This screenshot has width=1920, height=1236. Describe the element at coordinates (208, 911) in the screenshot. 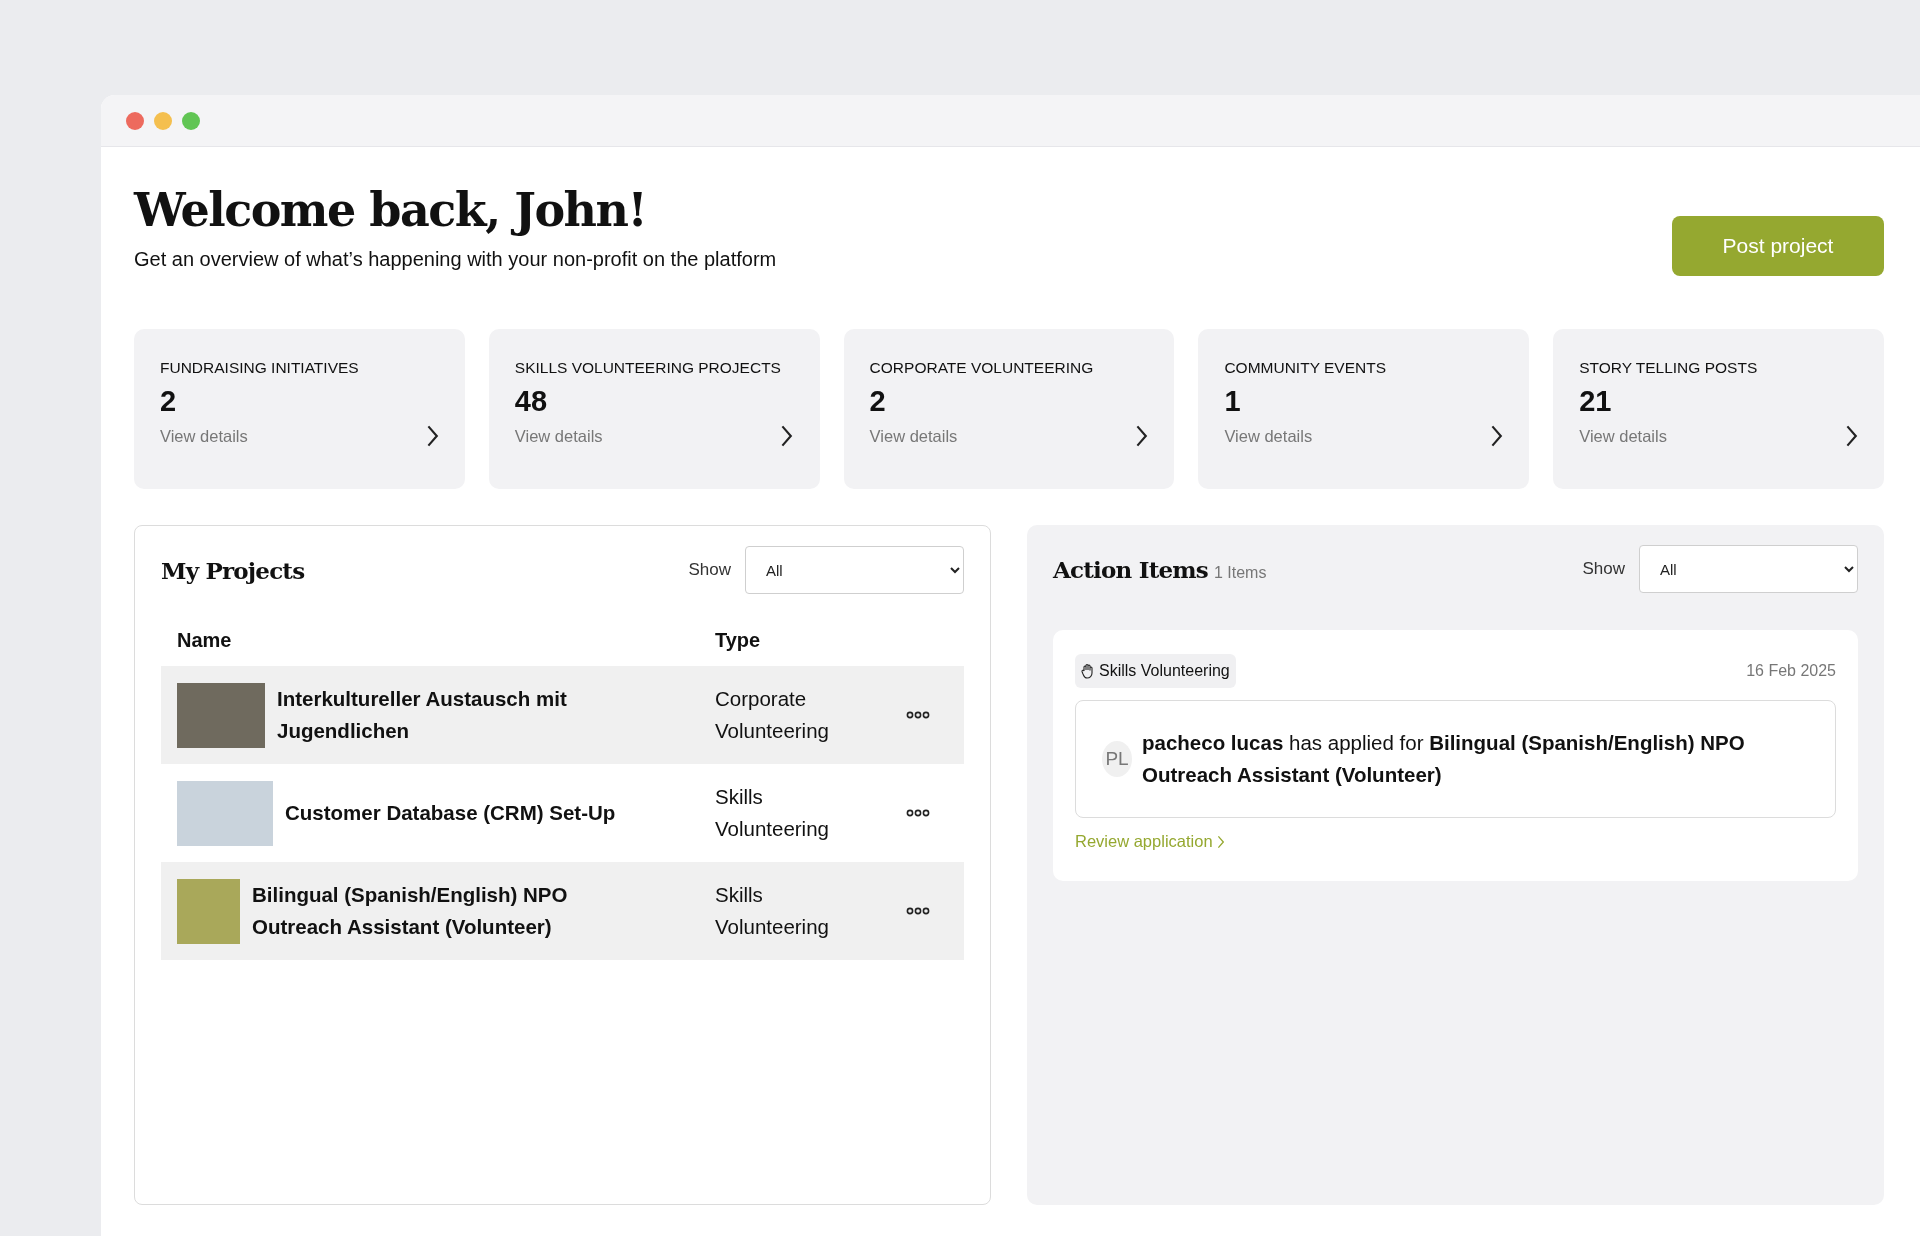

I see `photo-placeholder` at that location.